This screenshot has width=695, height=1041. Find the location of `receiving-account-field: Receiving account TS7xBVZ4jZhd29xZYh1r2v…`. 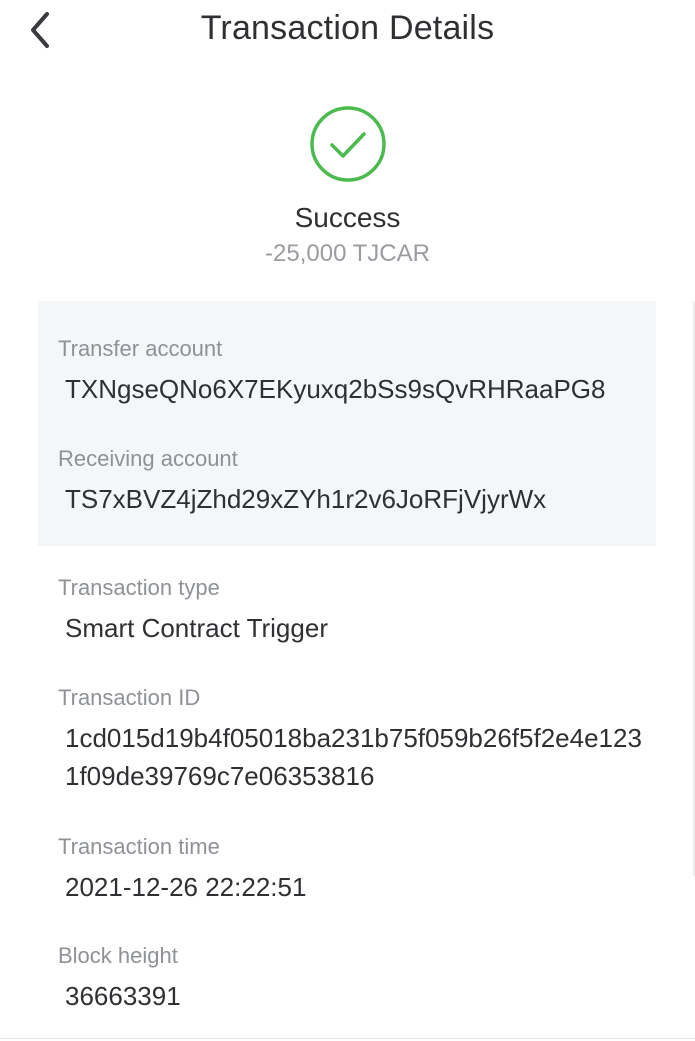

receiving-account-field: Receiving account TS7xBVZ4jZhd29xZYh1r2v… is located at coordinates (356, 482).